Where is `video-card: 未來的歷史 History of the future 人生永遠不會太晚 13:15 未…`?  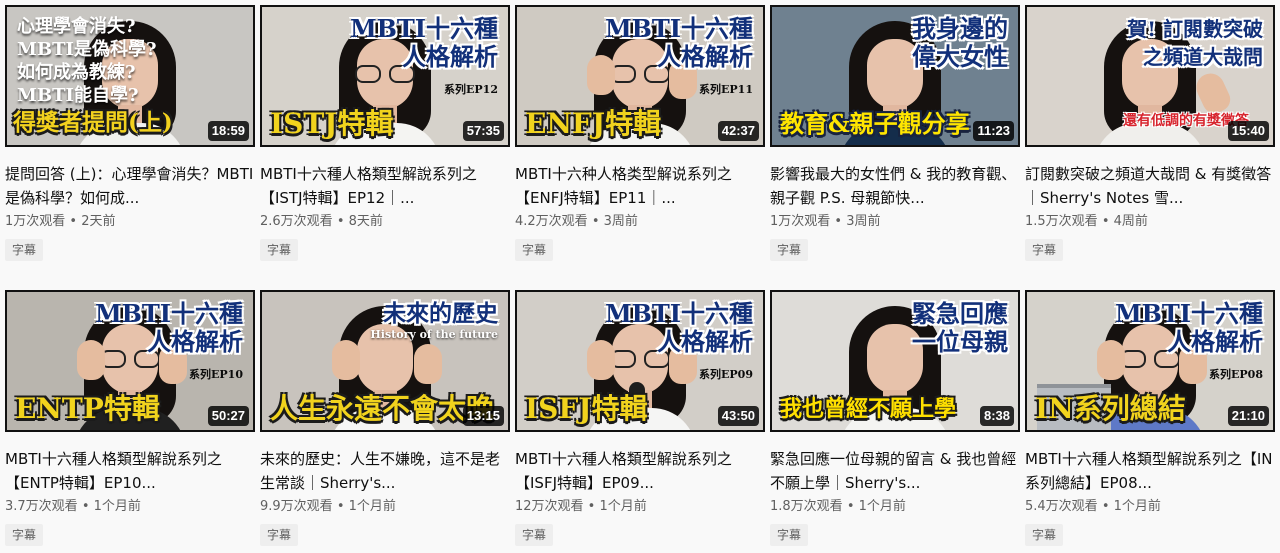 video-card: 未來的歷史 History of the future 人生永遠不會太晚 13:15 未… is located at coordinates (385, 418).